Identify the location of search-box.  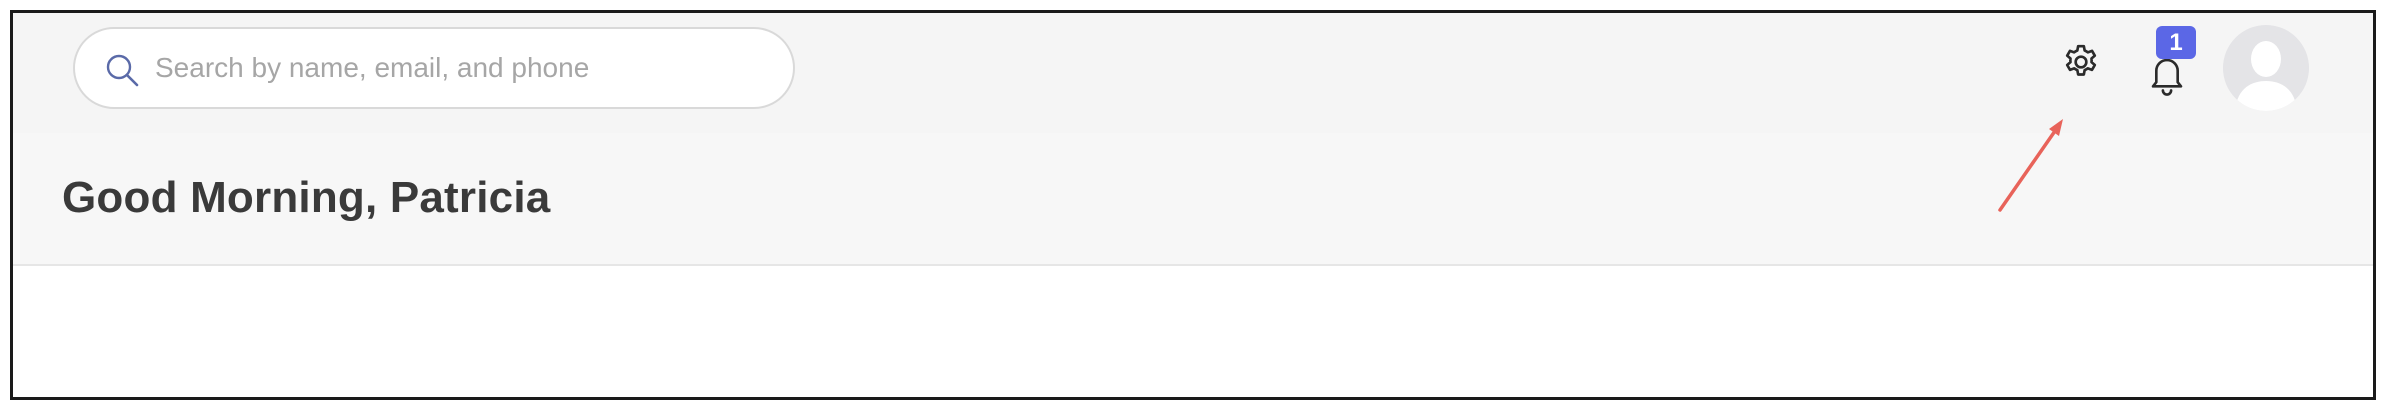
(434, 68).